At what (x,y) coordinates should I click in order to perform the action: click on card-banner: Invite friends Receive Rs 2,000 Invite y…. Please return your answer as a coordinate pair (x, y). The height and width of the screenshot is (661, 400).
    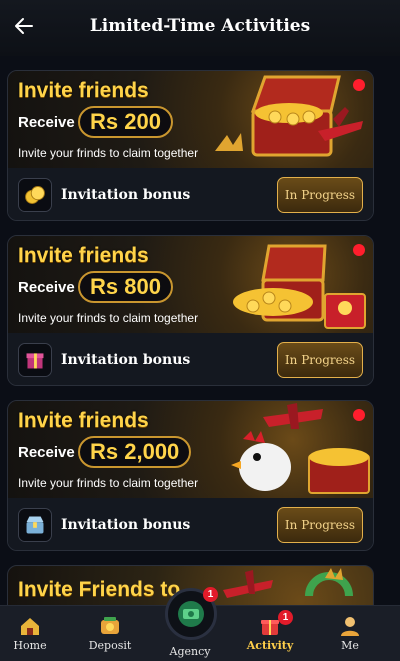
    Looking at the image, I should click on (190, 449).